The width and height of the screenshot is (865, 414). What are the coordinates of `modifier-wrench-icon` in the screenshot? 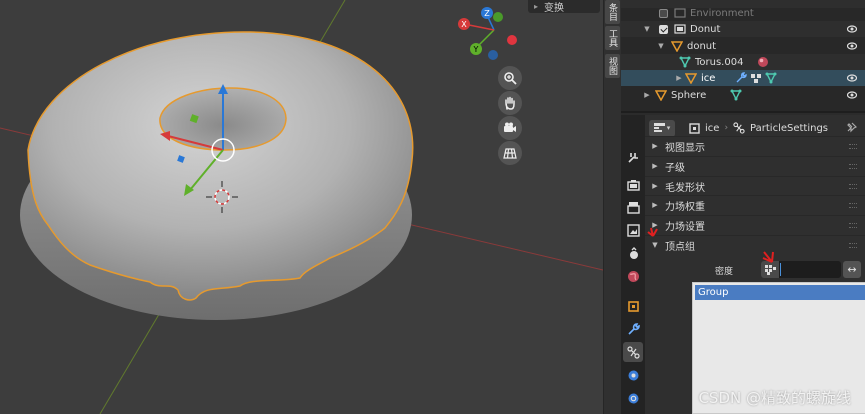 It's located at (742, 77).